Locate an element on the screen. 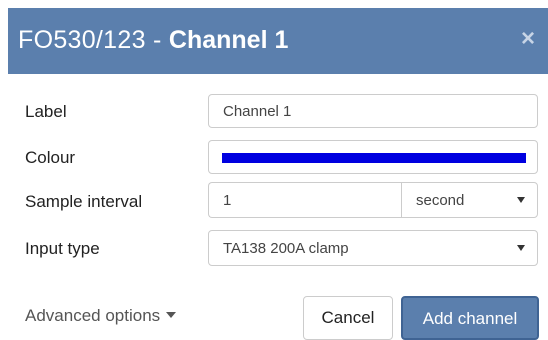 This screenshot has height=340, width=548. advanced-options-toggle: Advanced options is located at coordinates (101, 316).